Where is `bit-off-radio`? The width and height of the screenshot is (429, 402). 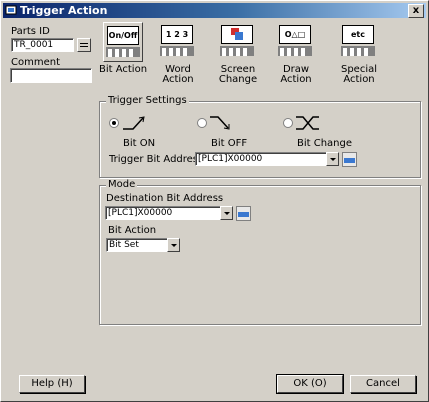
bit-off-radio is located at coordinates (202, 123).